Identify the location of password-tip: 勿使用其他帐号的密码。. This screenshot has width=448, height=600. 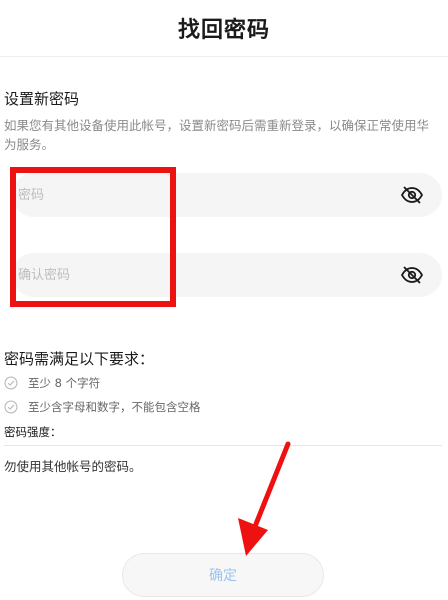
(73, 466).